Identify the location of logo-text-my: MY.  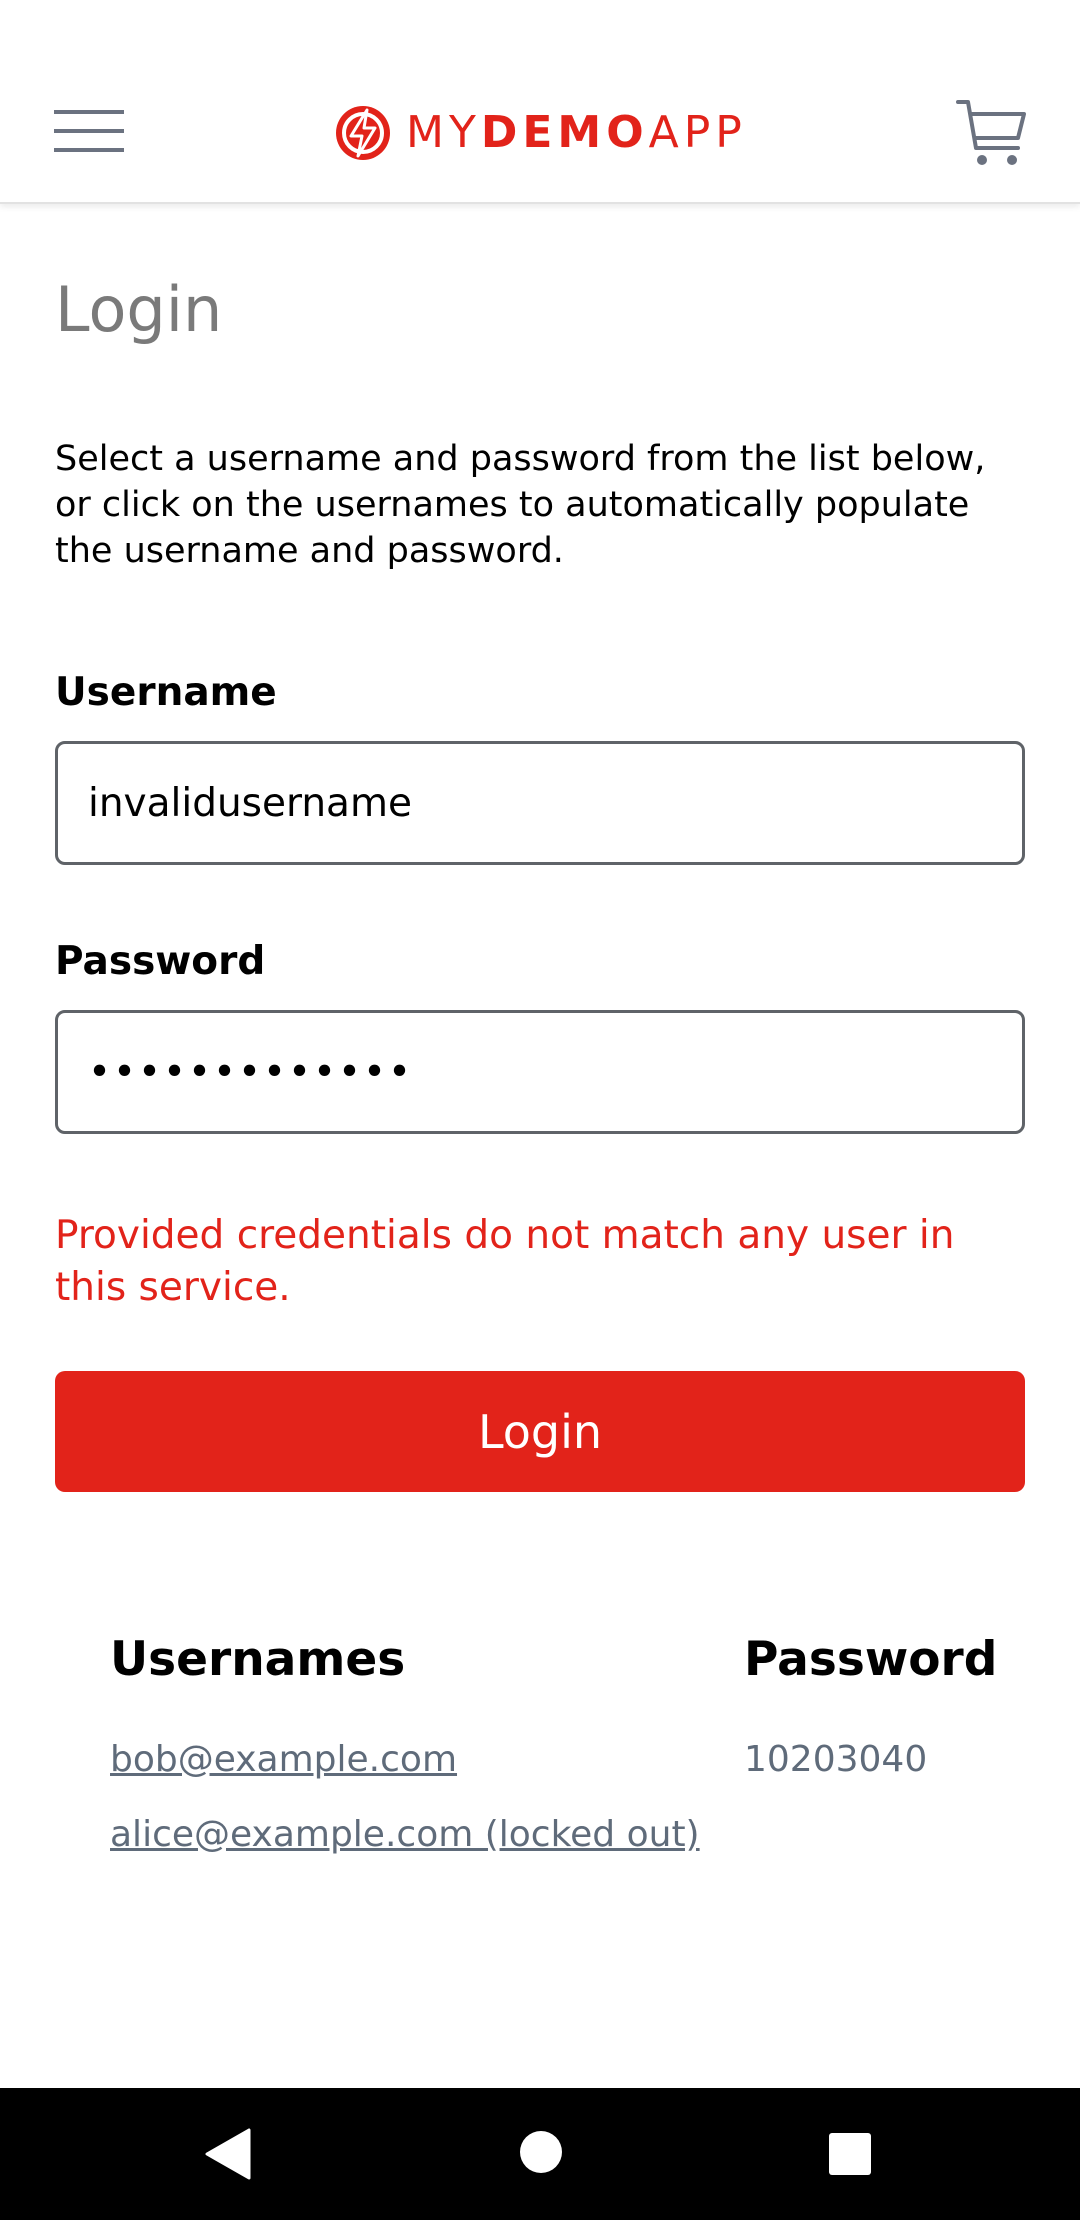
(443, 132).